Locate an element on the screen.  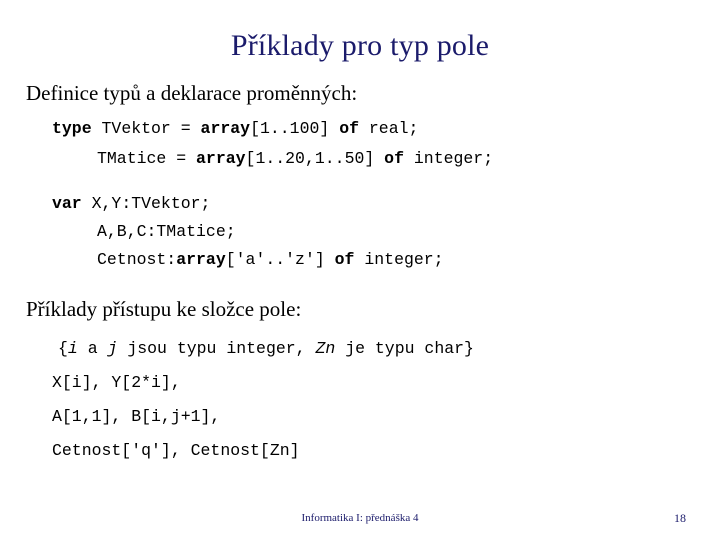
identifier-i: i is located at coordinates (72, 348).